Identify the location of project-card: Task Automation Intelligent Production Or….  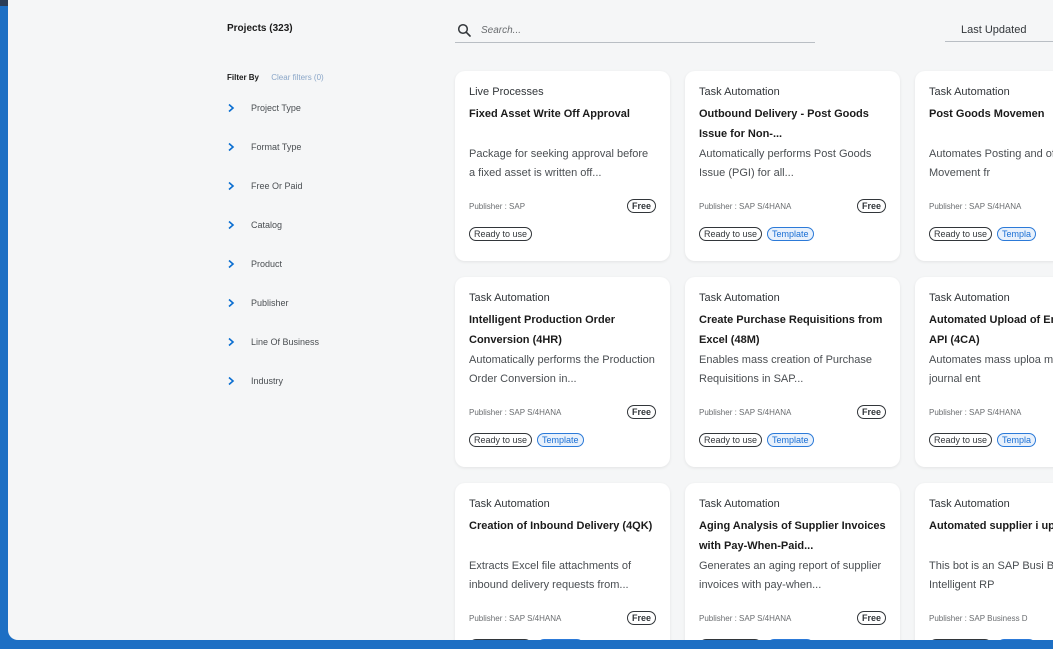
(562, 372).